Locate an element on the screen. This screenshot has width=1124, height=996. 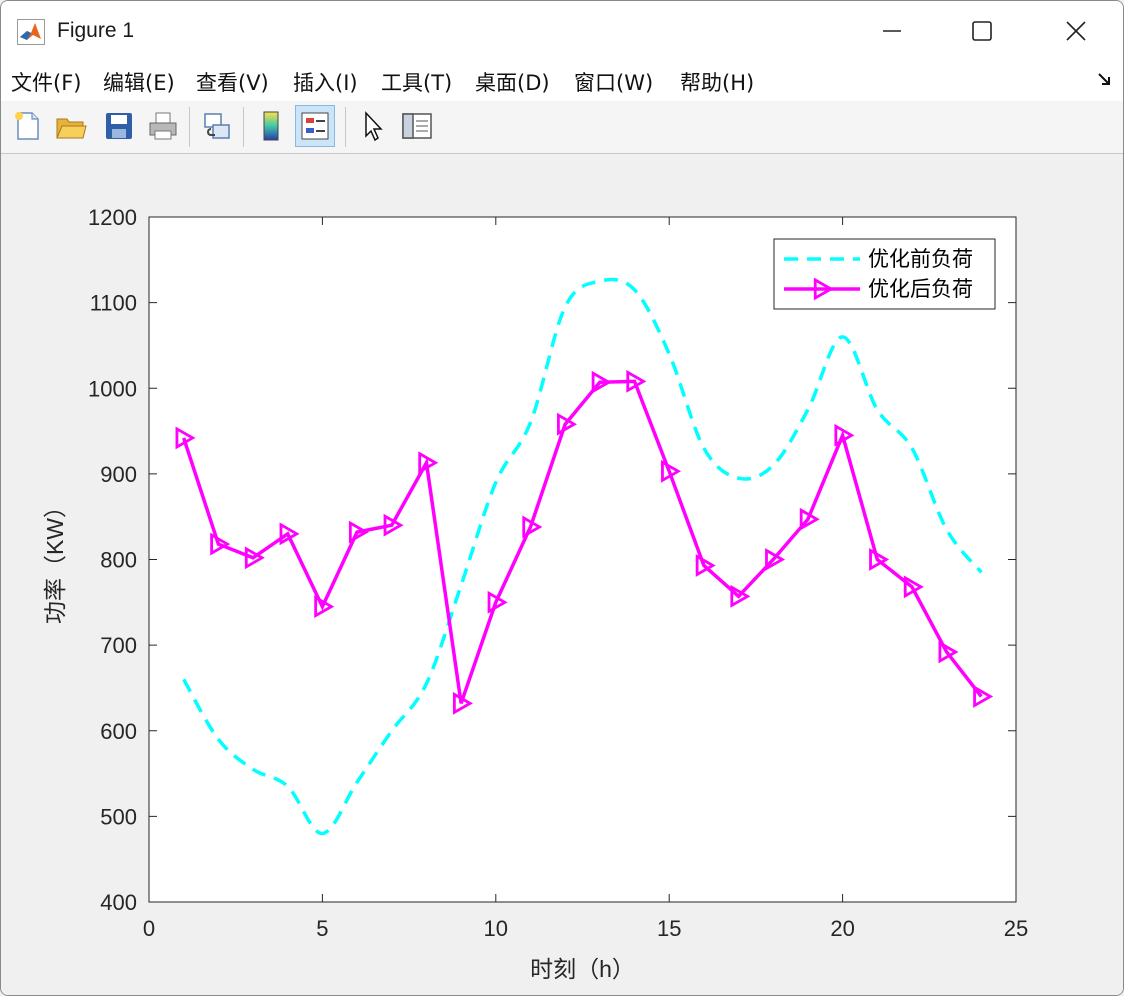
insert-colorbar-icon is located at coordinates (271, 126).